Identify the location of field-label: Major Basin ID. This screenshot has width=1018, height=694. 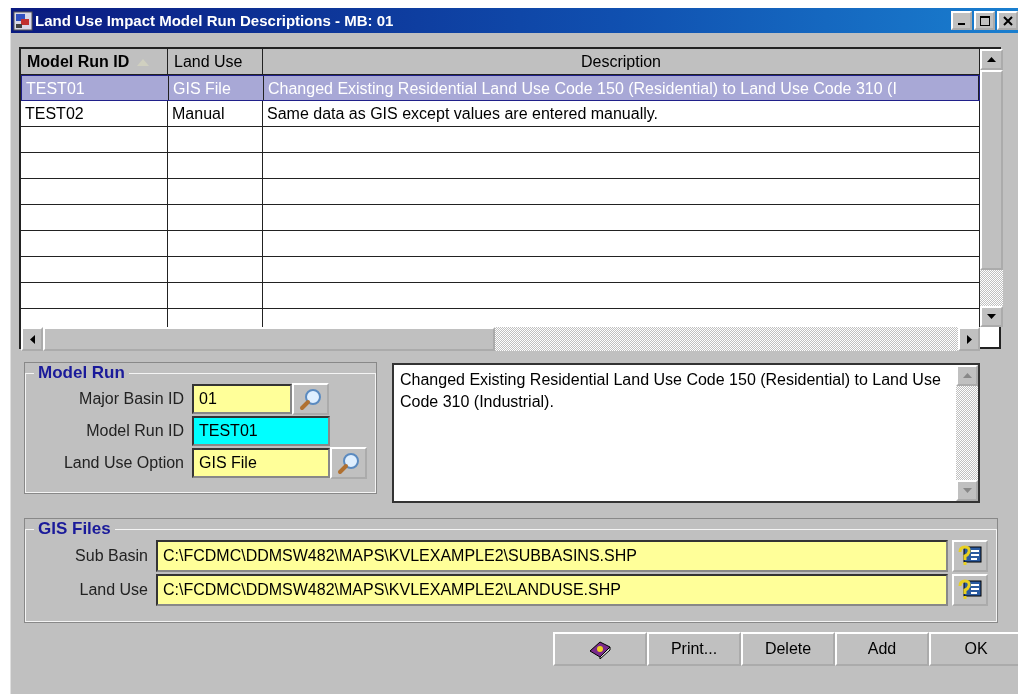
(131, 399).